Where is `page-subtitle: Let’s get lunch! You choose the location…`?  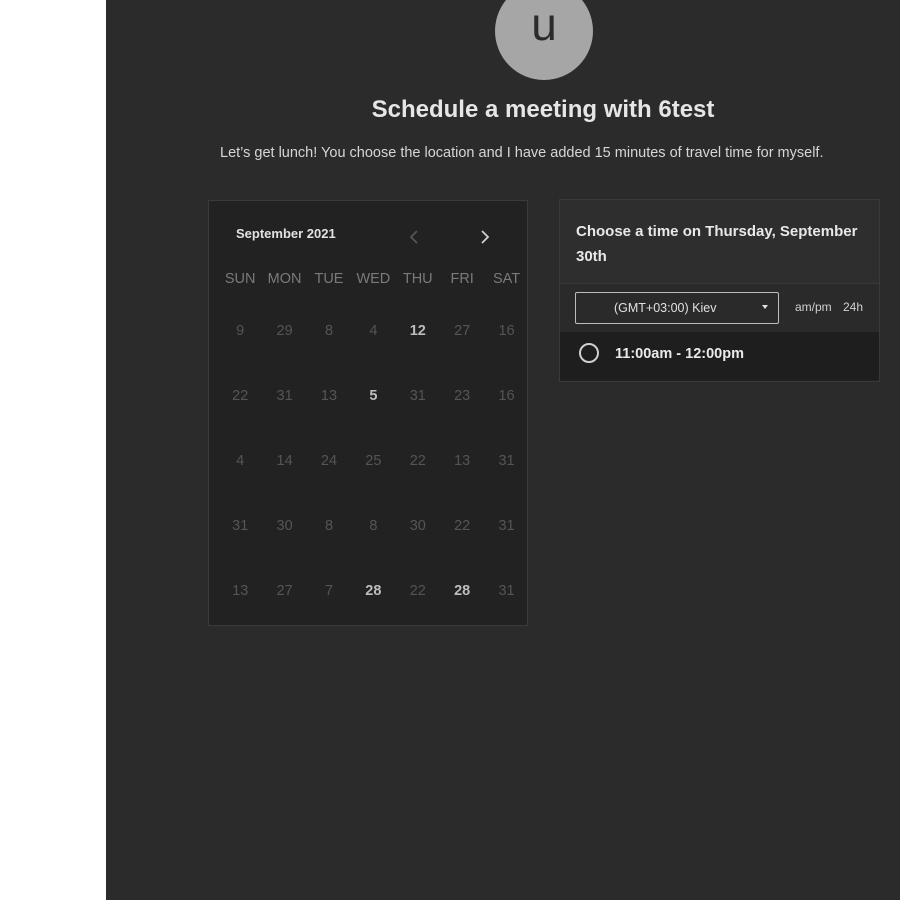
page-subtitle: Let’s get lunch! You choose the location… is located at coordinates (522, 153).